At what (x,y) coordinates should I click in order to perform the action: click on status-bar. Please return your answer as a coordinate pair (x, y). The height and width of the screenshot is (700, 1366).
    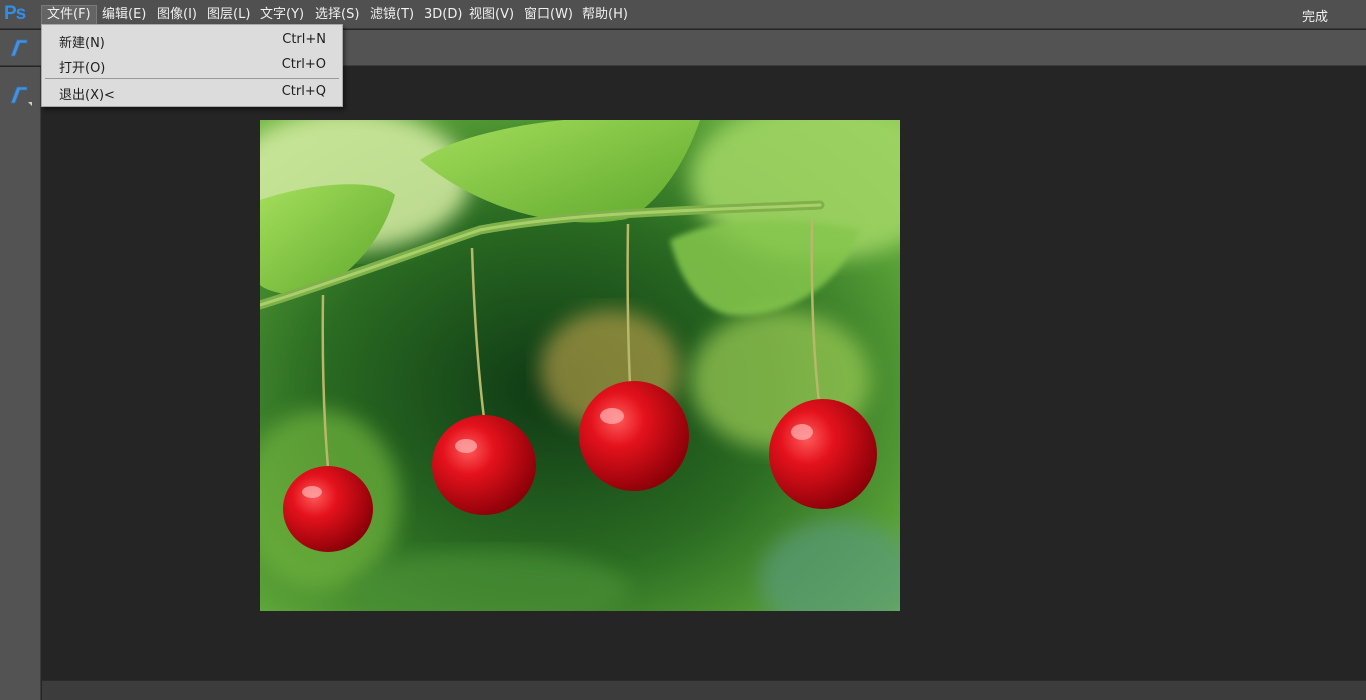
    Looking at the image, I should click on (704, 690).